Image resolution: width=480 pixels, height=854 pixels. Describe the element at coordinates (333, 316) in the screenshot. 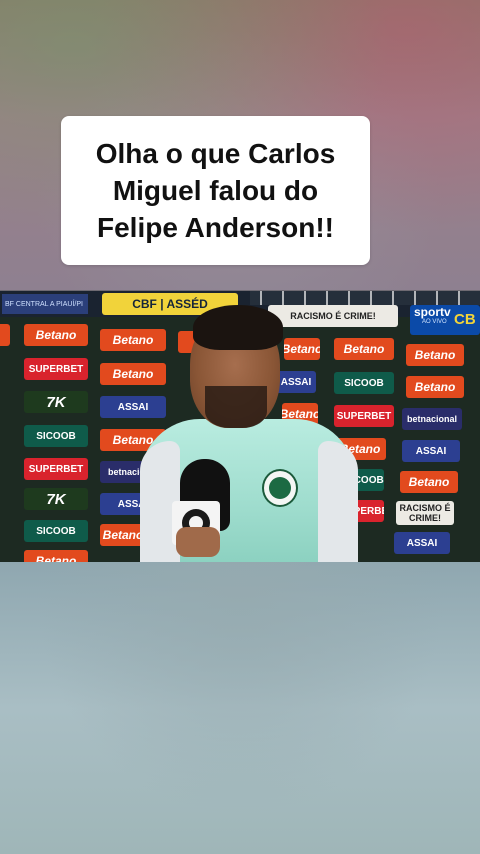

I see `racismo-banner: RACISMO É CRIME!` at that location.